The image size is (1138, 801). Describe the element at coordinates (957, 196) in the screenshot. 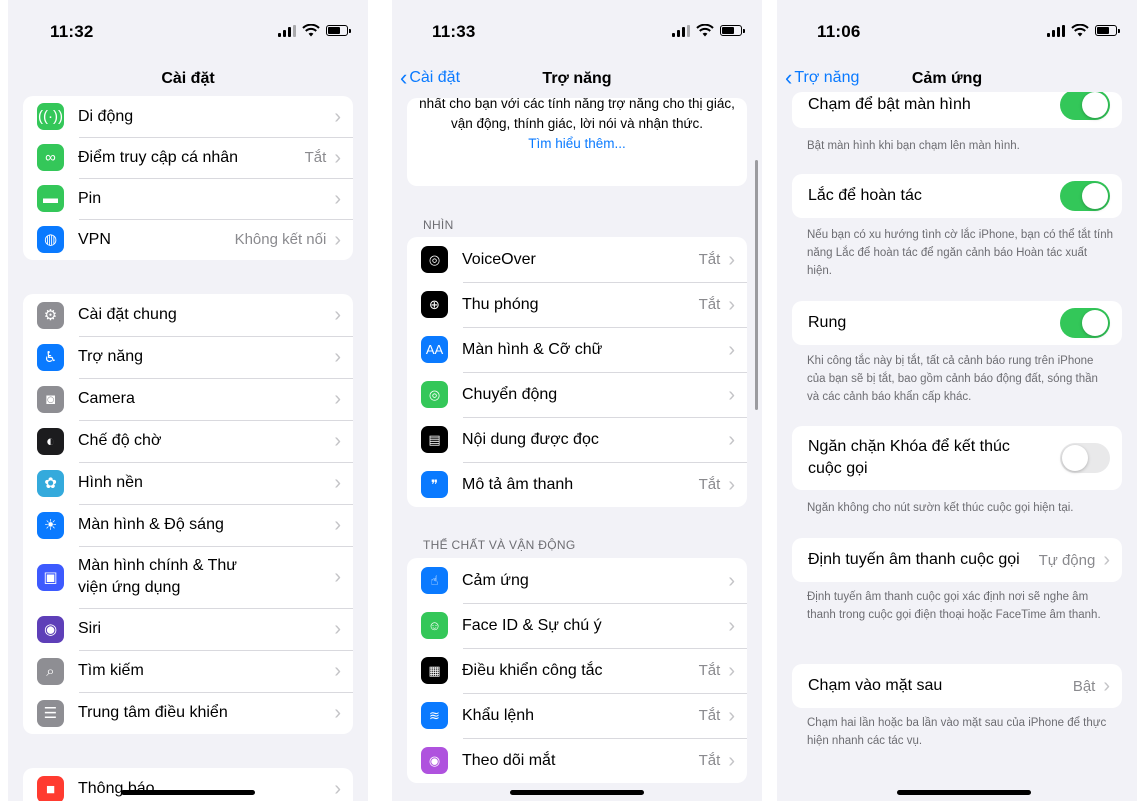

I see `shake-undo-group: Lắc để hoàn tác` at that location.